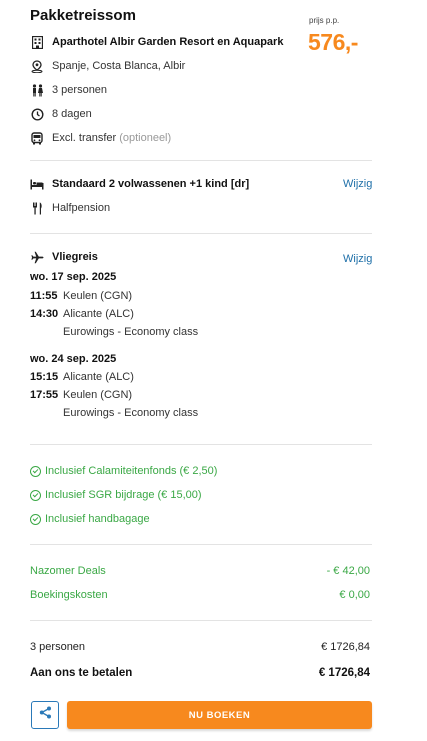 This screenshot has width=427, height=741. I want to click on flight-header: Vliegreis, so click(64, 257).